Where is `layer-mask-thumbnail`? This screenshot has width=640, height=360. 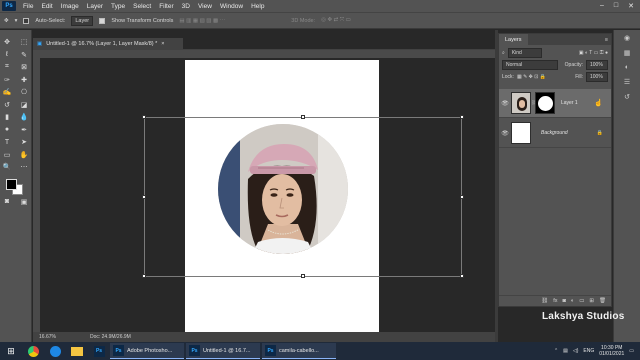 layer-mask-thumbnail is located at coordinates (545, 103).